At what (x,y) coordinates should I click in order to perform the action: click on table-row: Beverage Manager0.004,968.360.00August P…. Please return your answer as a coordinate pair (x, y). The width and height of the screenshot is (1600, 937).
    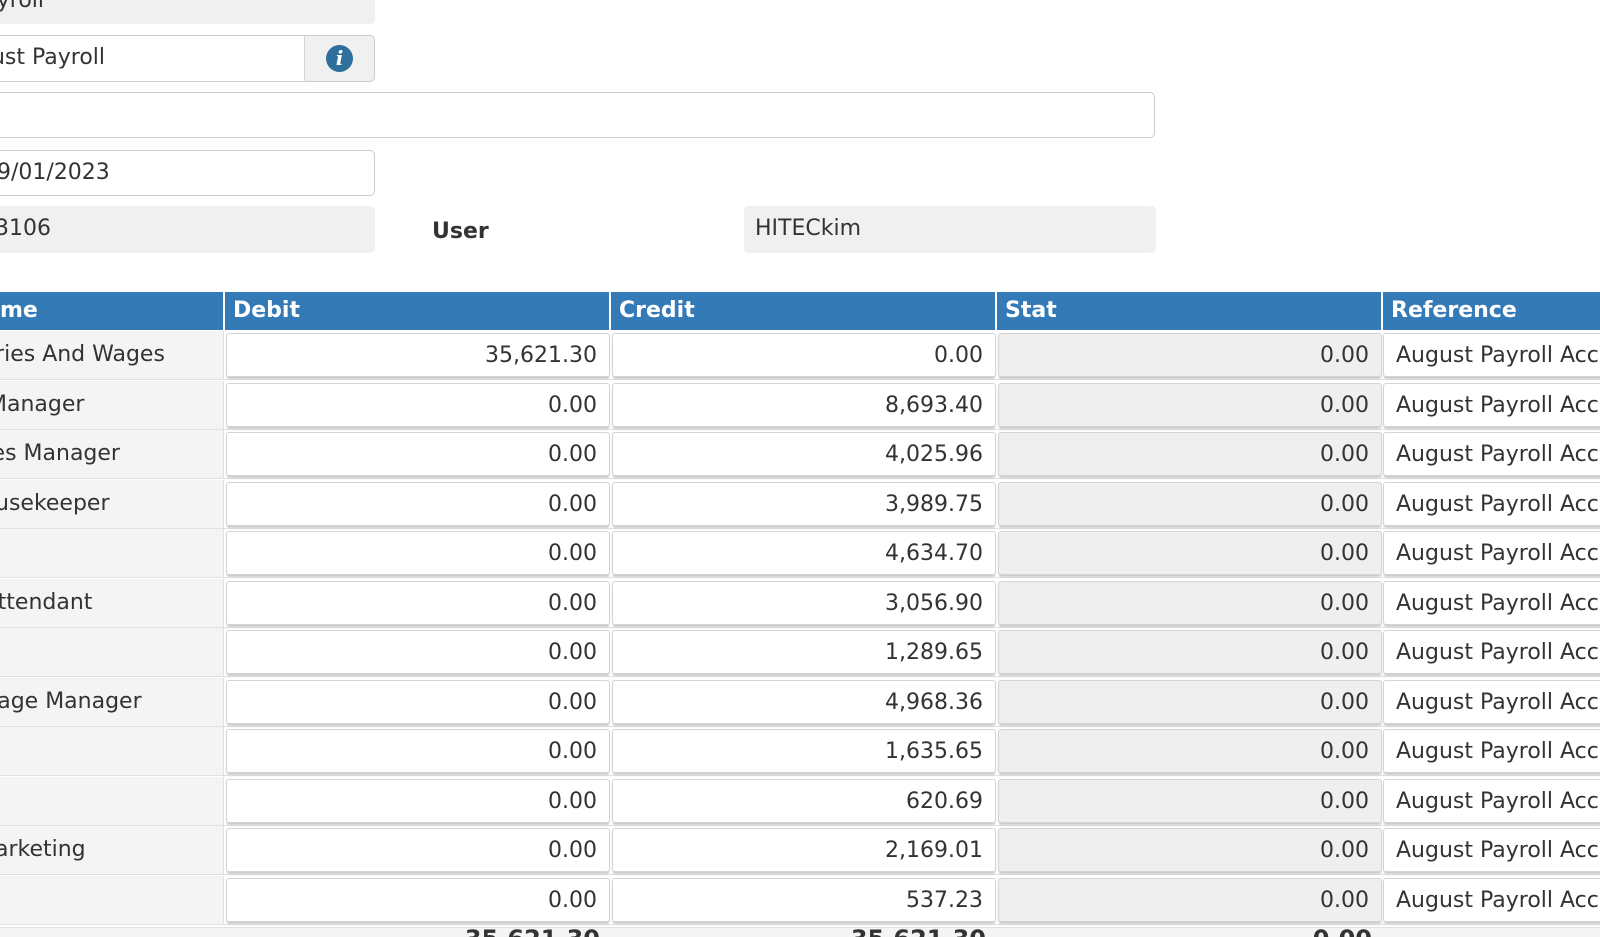
    Looking at the image, I should click on (800, 702).